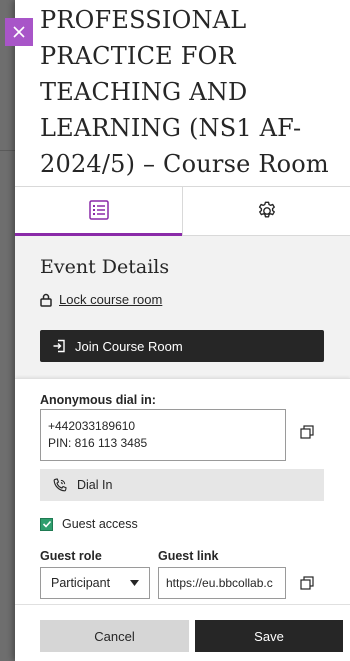  Describe the element at coordinates (8, 330) in the screenshot. I see `background-overlay` at that location.